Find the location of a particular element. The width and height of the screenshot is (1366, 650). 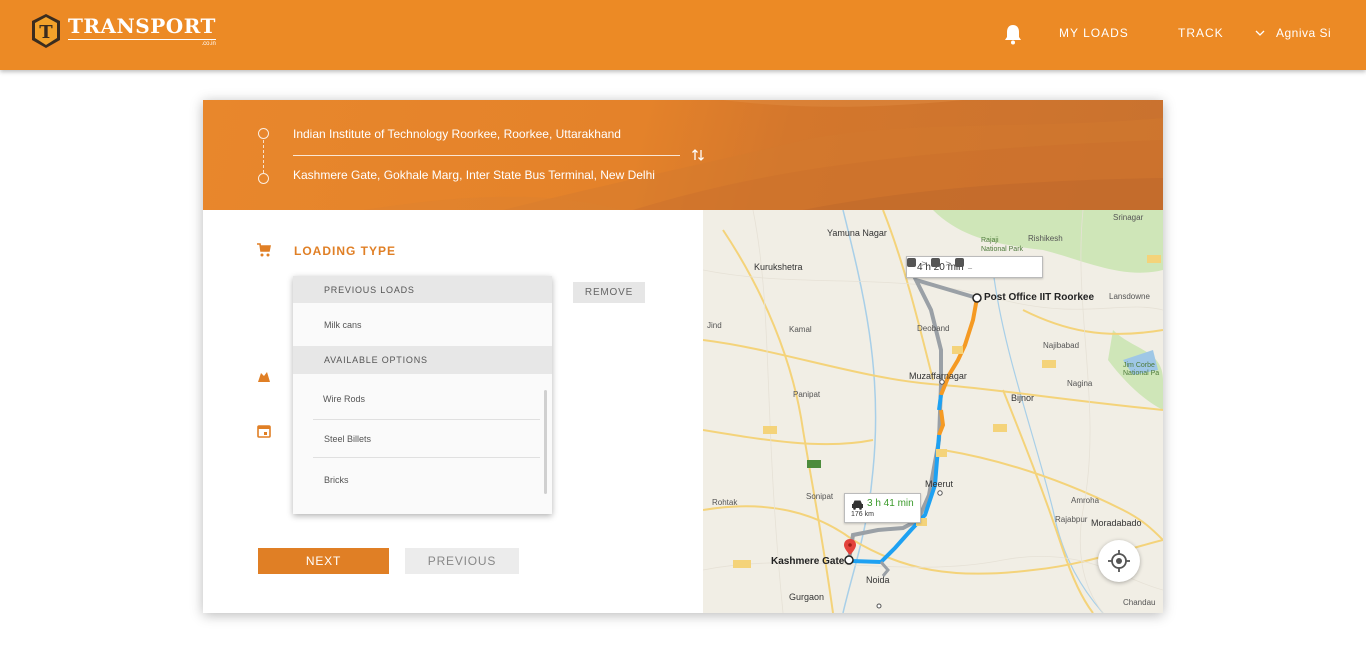

calendar-icon is located at coordinates (264, 431).